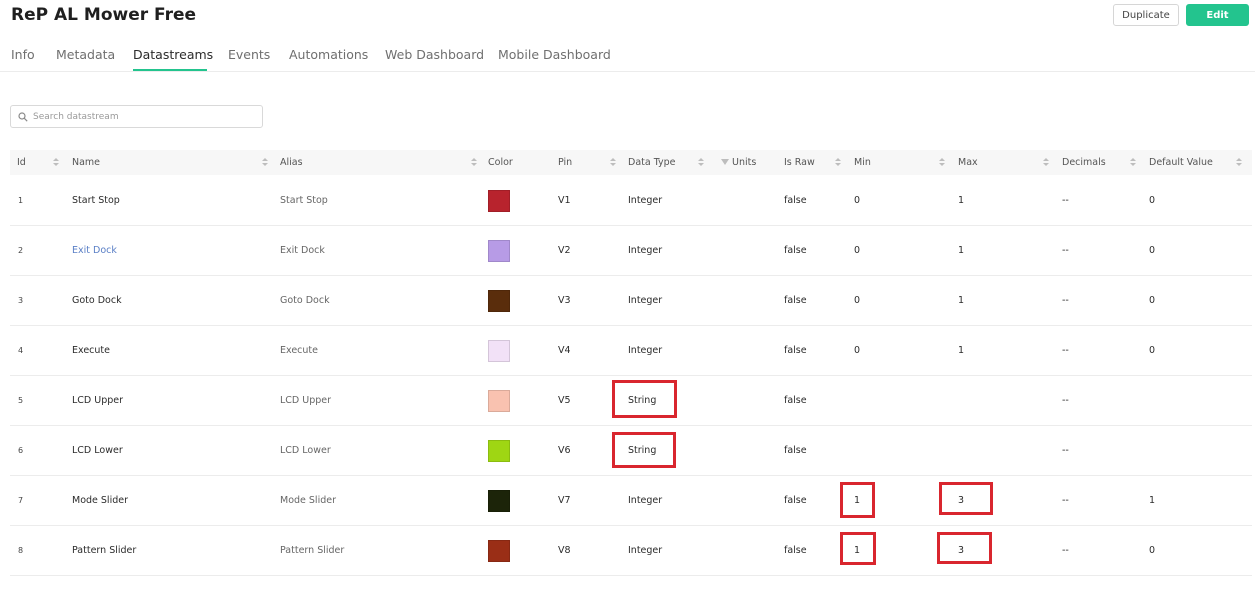 This screenshot has width=1255, height=591. What do you see at coordinates (21, 500) in the screenshot?
I see `row-id: 7` at bounding box center [21, 500].